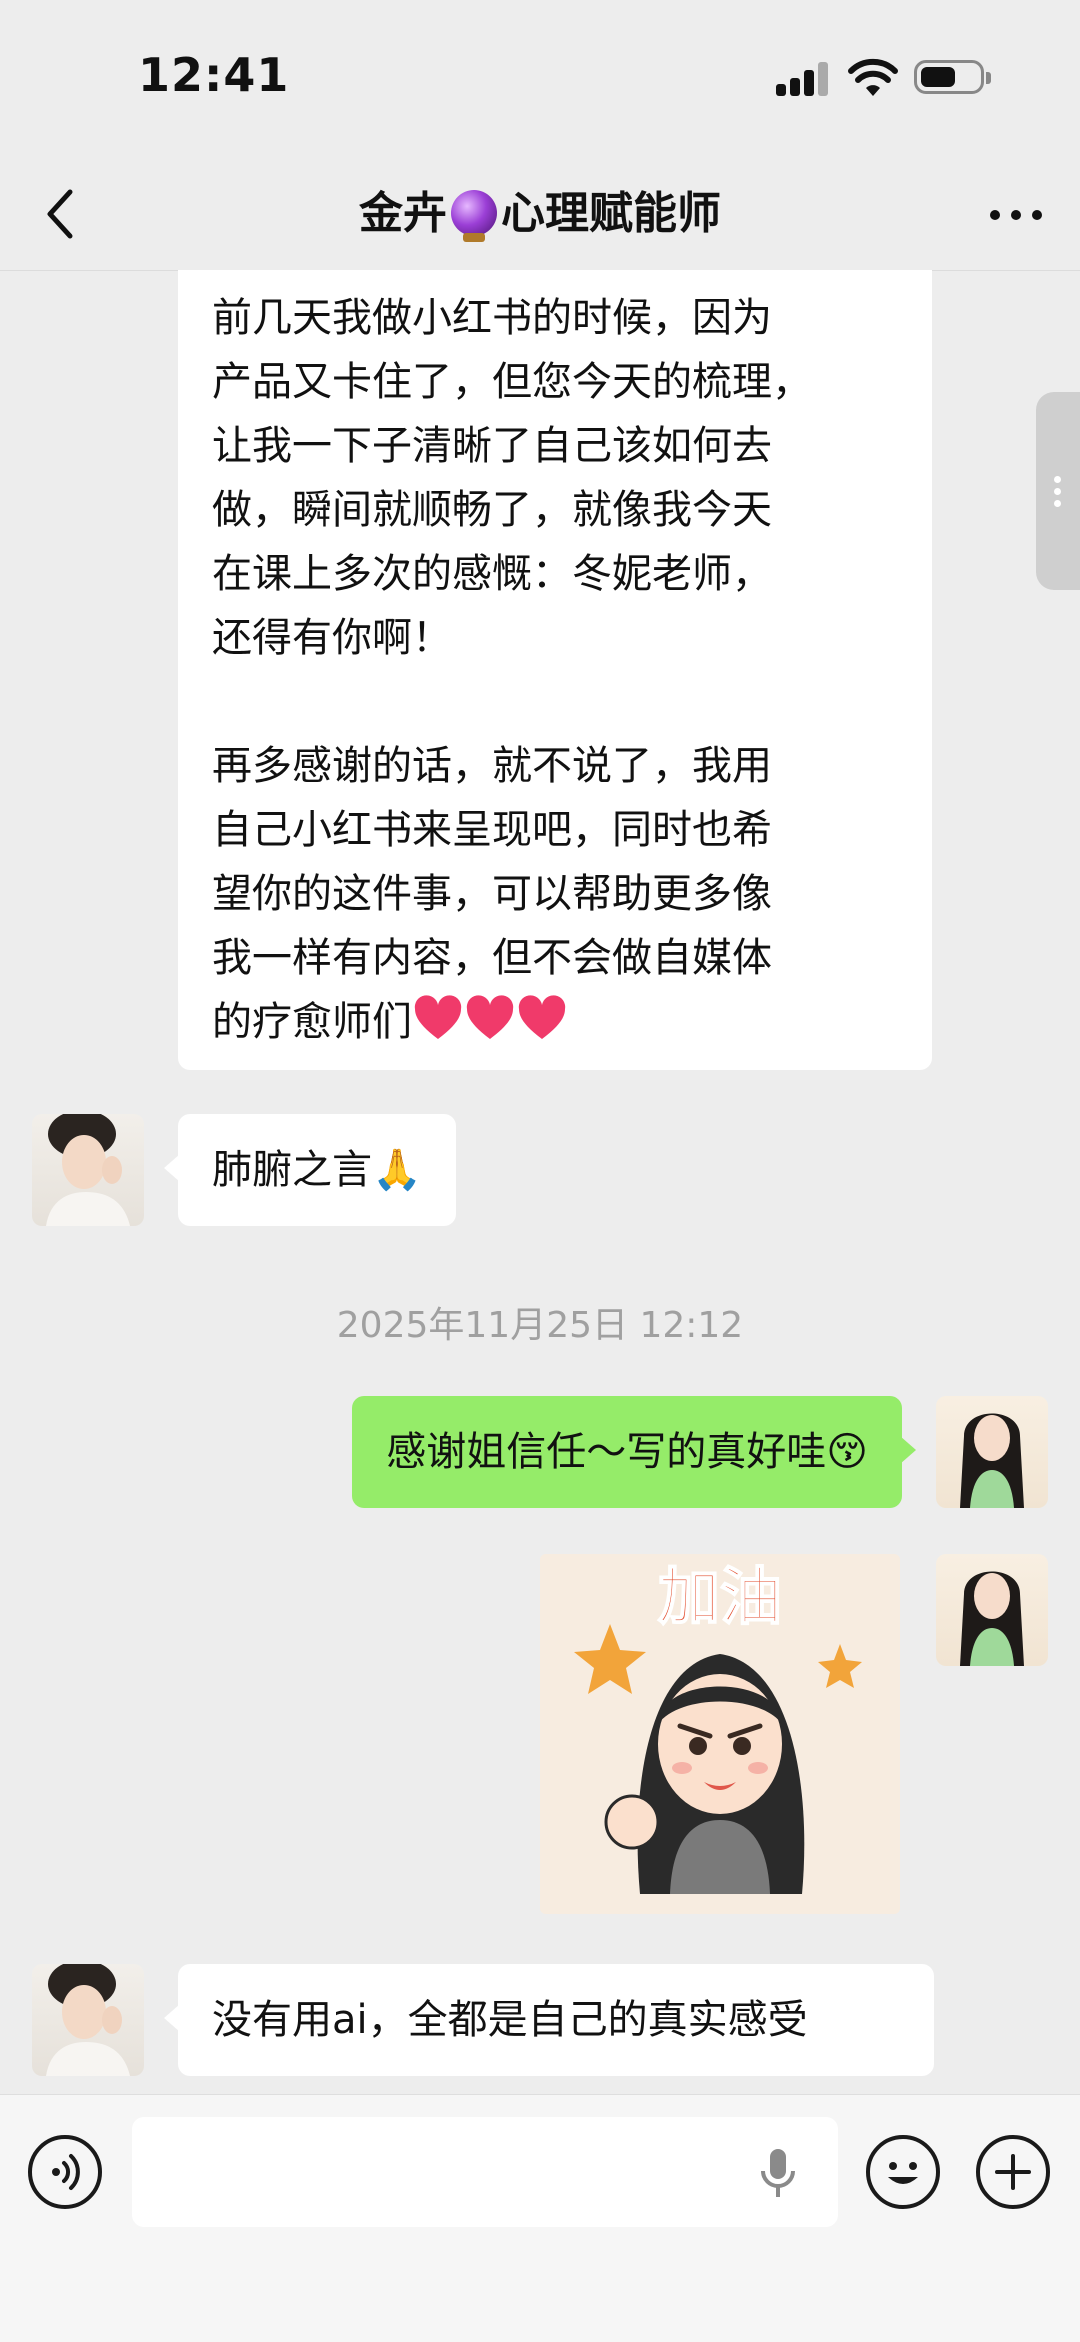 Image resolution: width=1080 pixels, height=2342 pixels. Describe the element at coordinates (873, 77) in the screenshot. I see `wifi-icon` at that location.